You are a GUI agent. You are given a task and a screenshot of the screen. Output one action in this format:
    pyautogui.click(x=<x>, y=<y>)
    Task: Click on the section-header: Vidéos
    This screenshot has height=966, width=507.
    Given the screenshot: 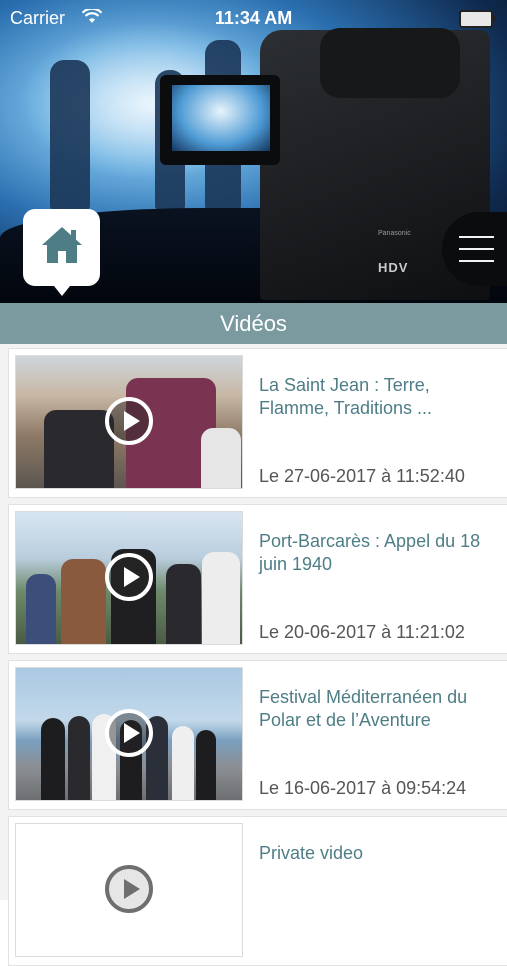 What is the action you would take?
    pyautogui.click(x=253, y=323)
    